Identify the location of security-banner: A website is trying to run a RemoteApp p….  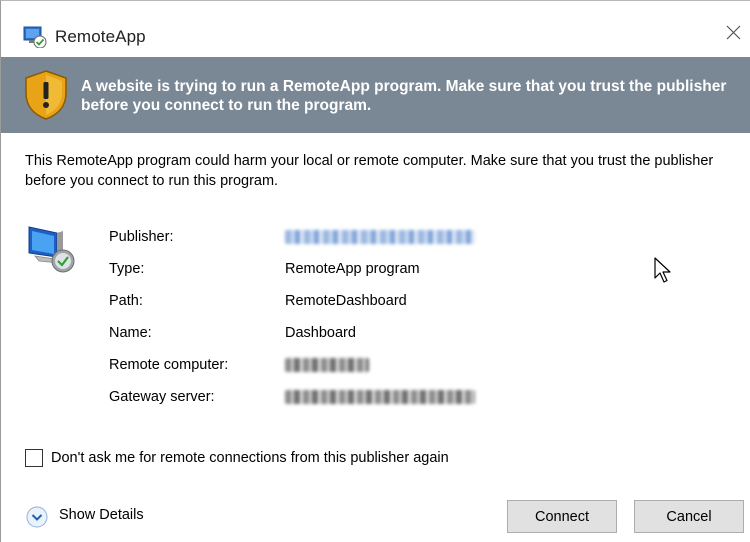
(375, 95).